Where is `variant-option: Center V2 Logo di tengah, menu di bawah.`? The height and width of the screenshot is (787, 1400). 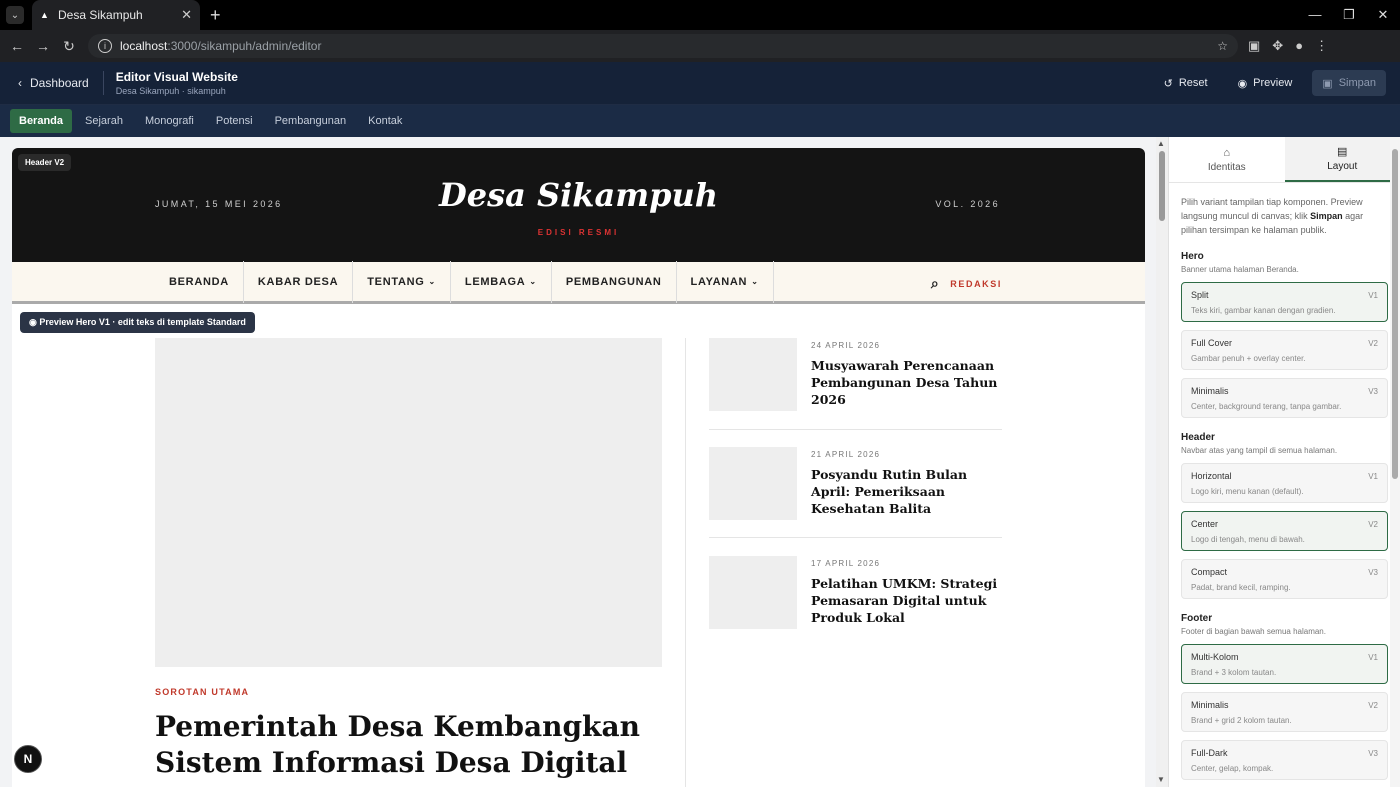
variant-option: Center V2 Logo di tengah, menu di bawah. is located at coordinates (1284, 531).